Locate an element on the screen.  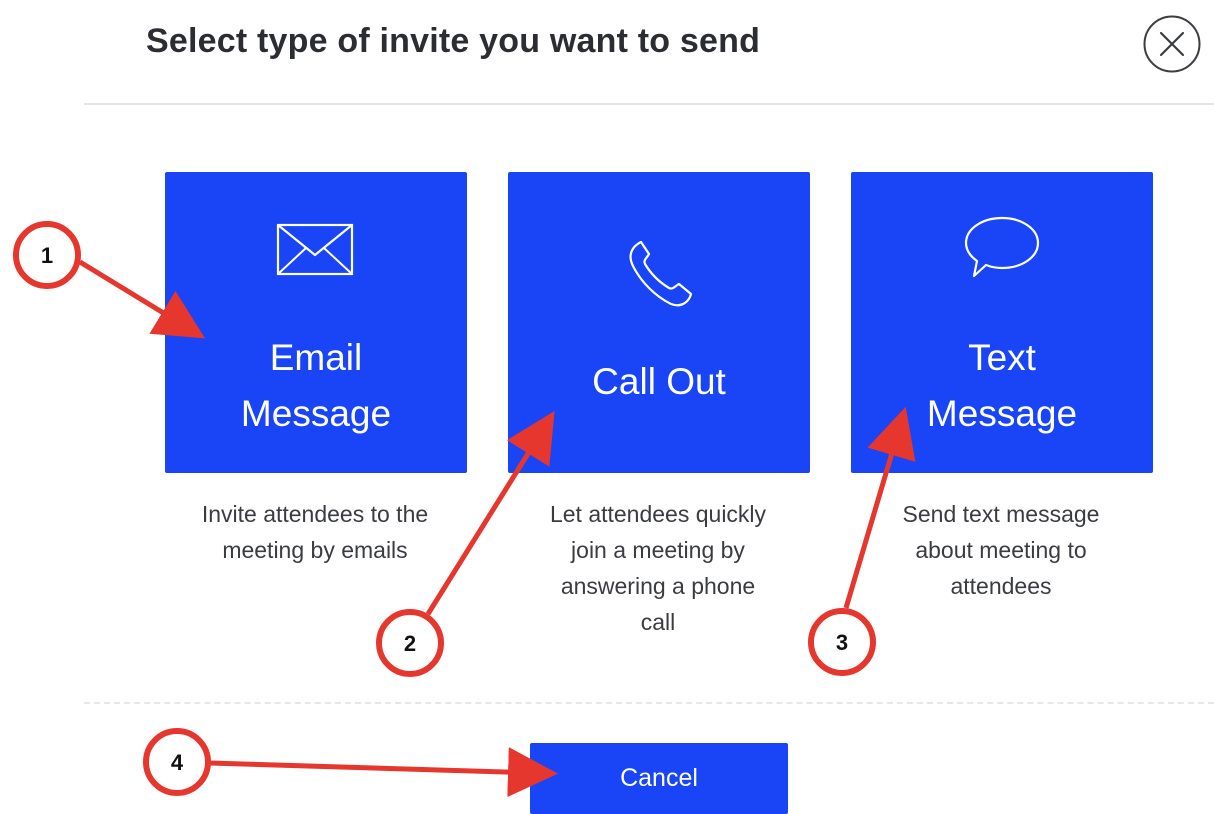
call-out-desc-line: answering a phone is located at coordinates (658, 586).